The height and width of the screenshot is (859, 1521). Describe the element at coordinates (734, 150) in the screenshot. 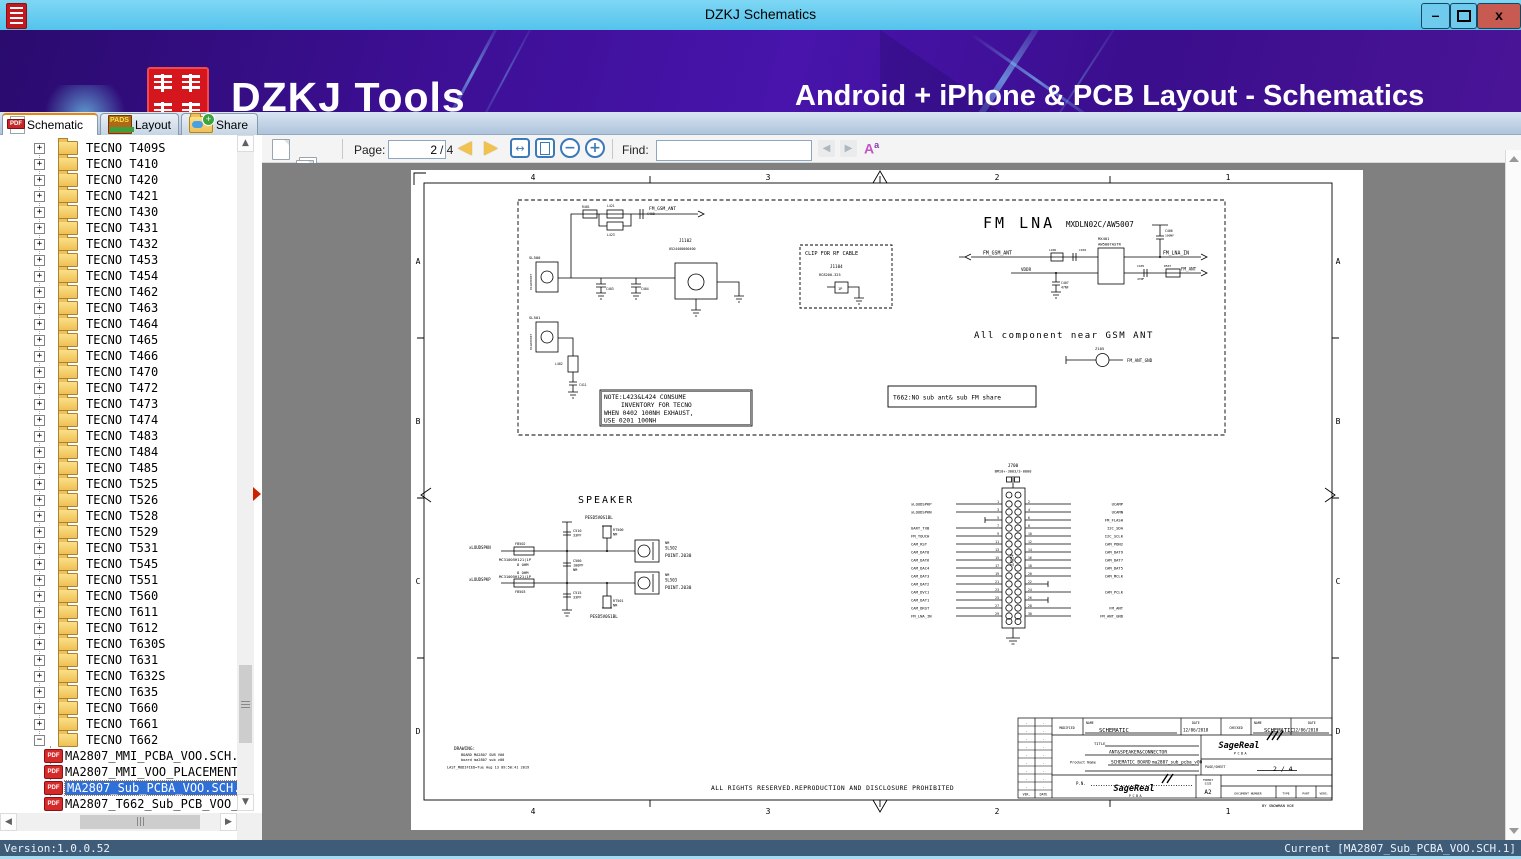

I see `find-input` at that location.